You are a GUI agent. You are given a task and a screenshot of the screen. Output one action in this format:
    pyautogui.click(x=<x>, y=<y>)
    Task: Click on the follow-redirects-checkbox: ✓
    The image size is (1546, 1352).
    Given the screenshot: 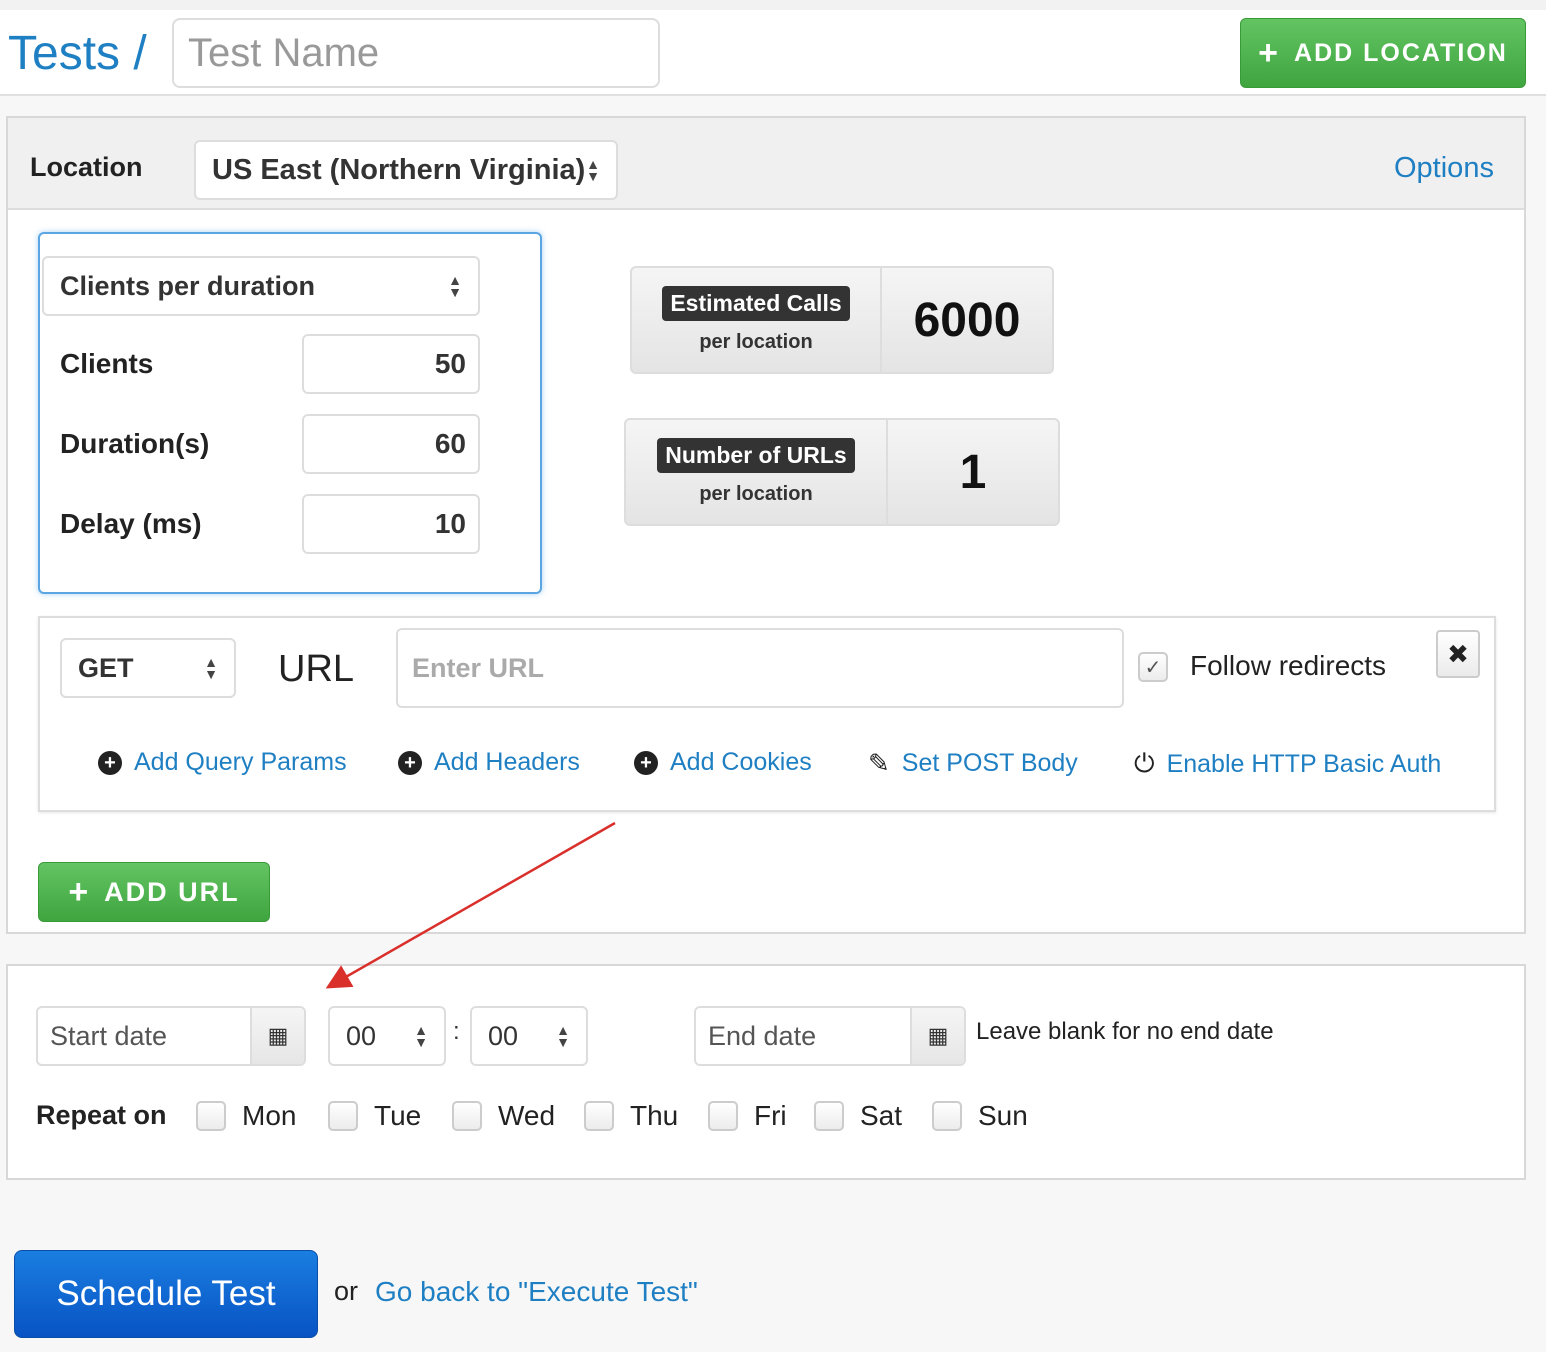 What is the action you would take?
    pyautogui.click(x=1153, y=667)
    